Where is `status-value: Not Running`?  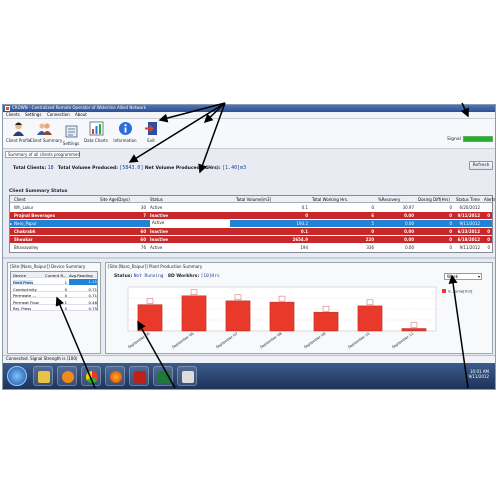 status-value: Not Running is located at coordinates (148, 276).